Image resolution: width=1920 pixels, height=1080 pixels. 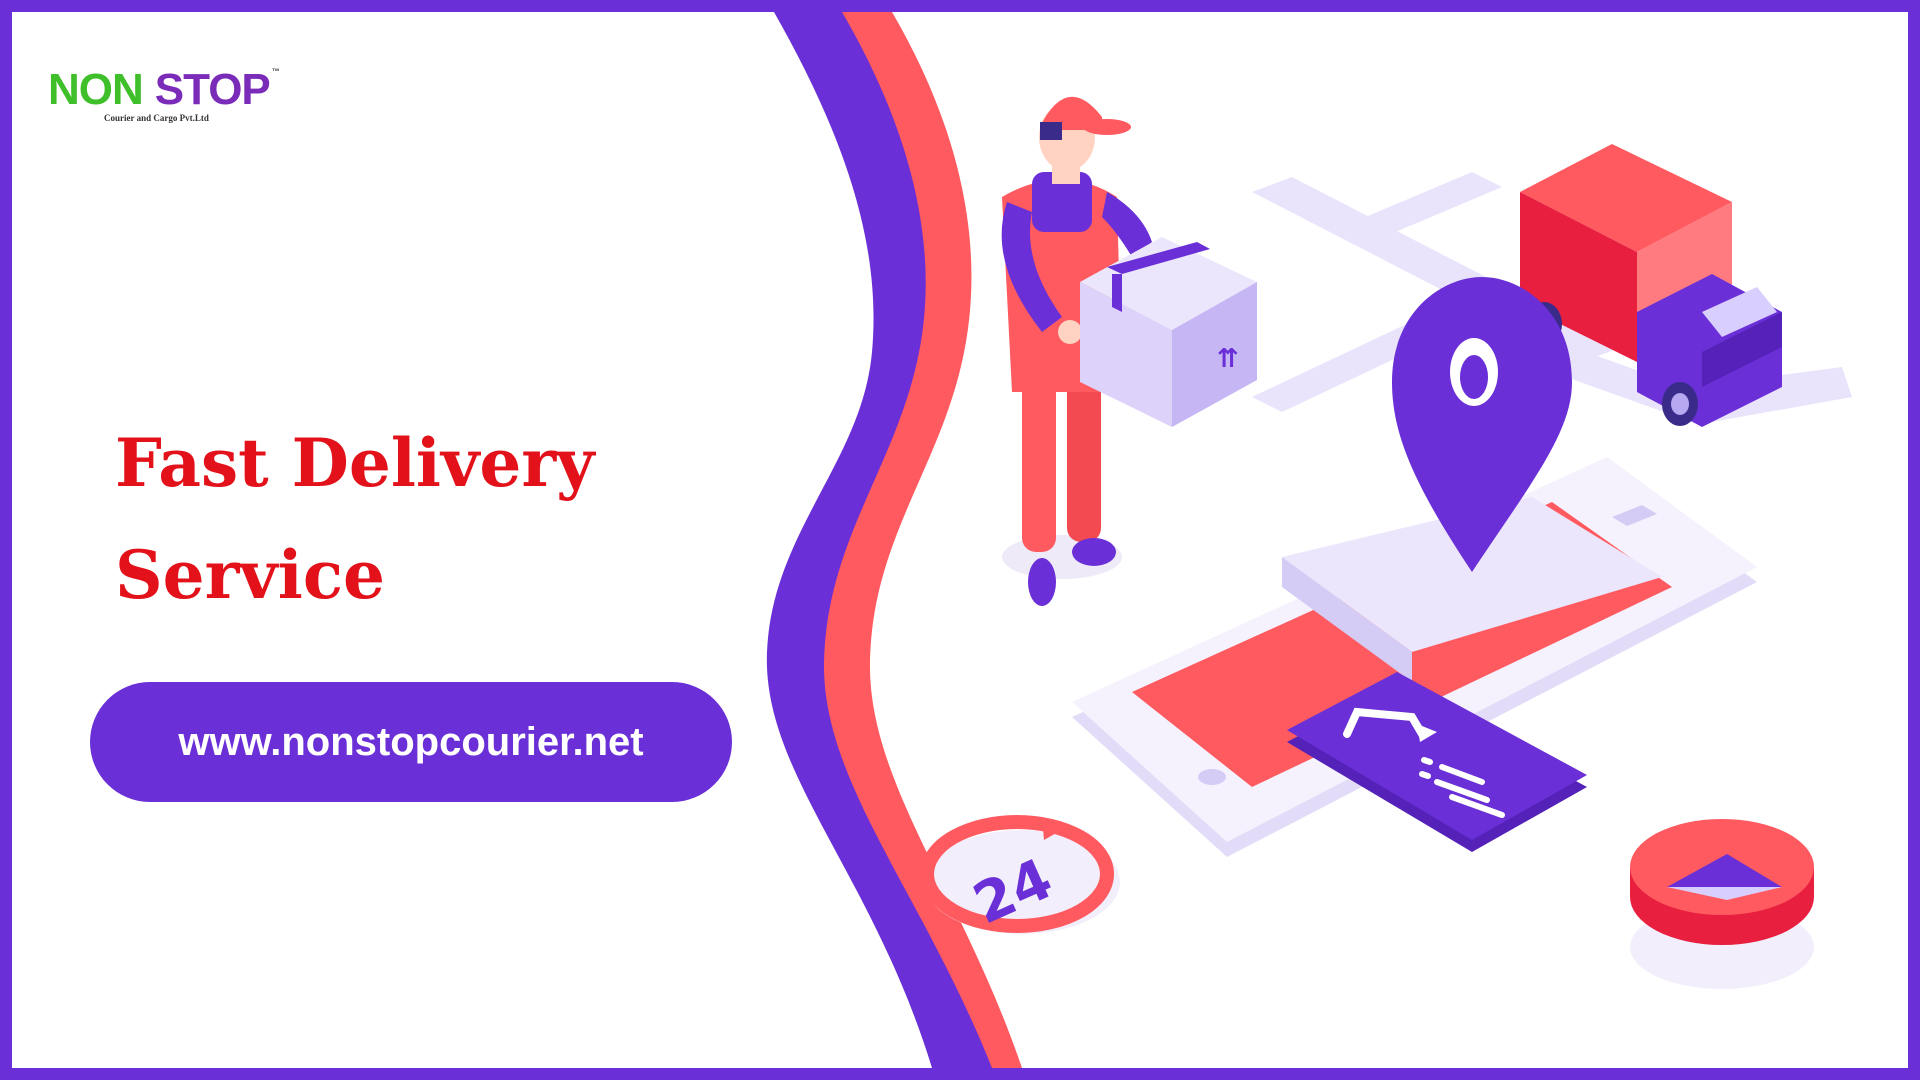 What do you see at coordinates (1722, 904) in the screenshot?
I see `map-marker-button-icon` at bounding box center [1722, 904].